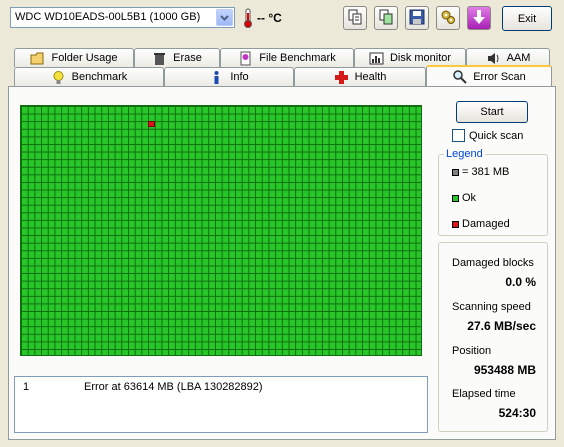 Image resolution: width=564 pixels, height=447 pixels. I want to click on tab-label: AAM, so click(518, 58).